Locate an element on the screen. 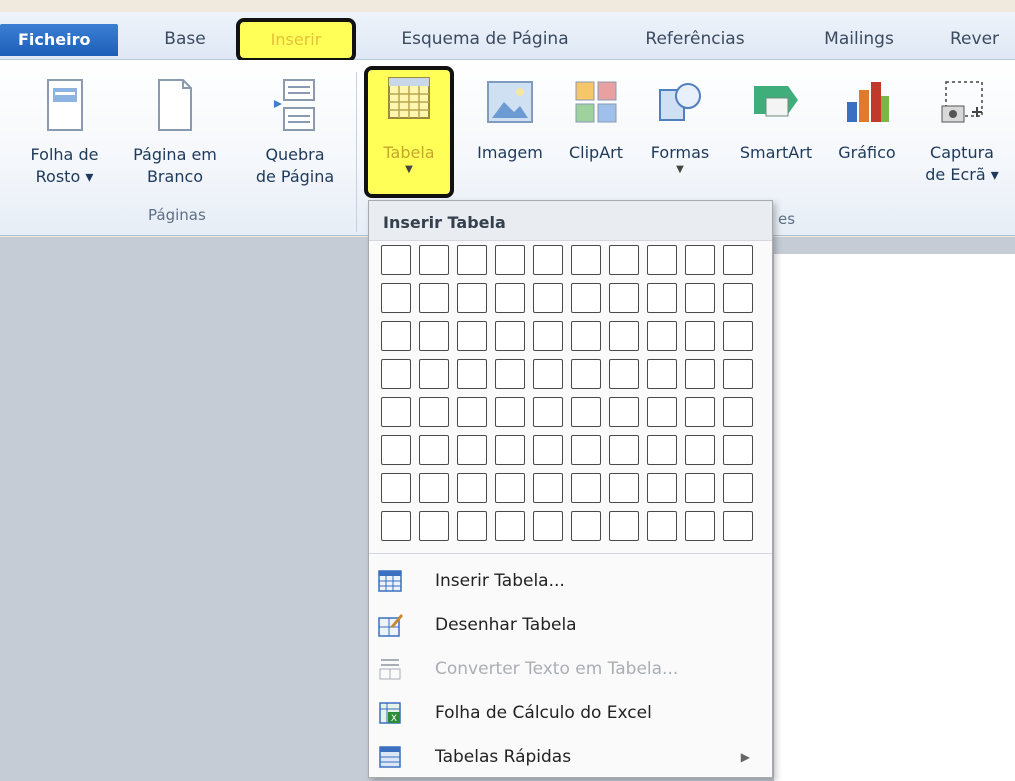 The height and width of the screenshot is (781, 1015). table-size-grid is located at coordinates (567, 393).